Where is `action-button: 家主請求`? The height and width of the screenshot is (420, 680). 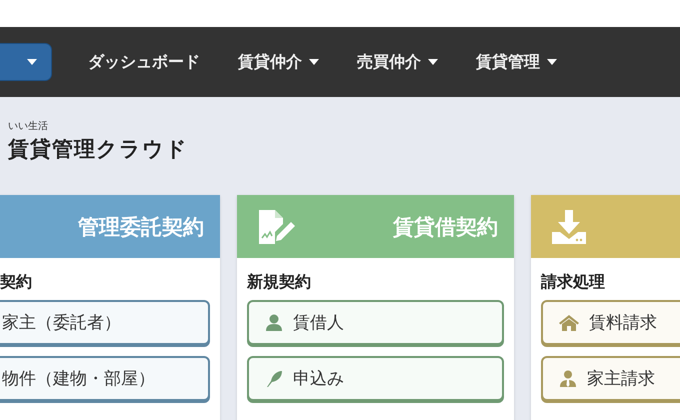 action-button: 家主請求 is located at coordinates (610, 378).